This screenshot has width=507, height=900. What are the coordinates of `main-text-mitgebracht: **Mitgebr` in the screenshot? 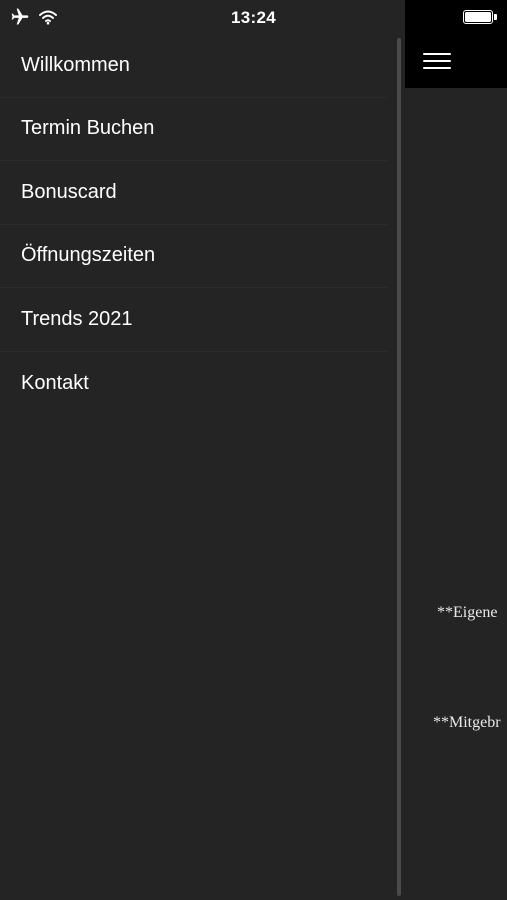 It's located at (467, 722).